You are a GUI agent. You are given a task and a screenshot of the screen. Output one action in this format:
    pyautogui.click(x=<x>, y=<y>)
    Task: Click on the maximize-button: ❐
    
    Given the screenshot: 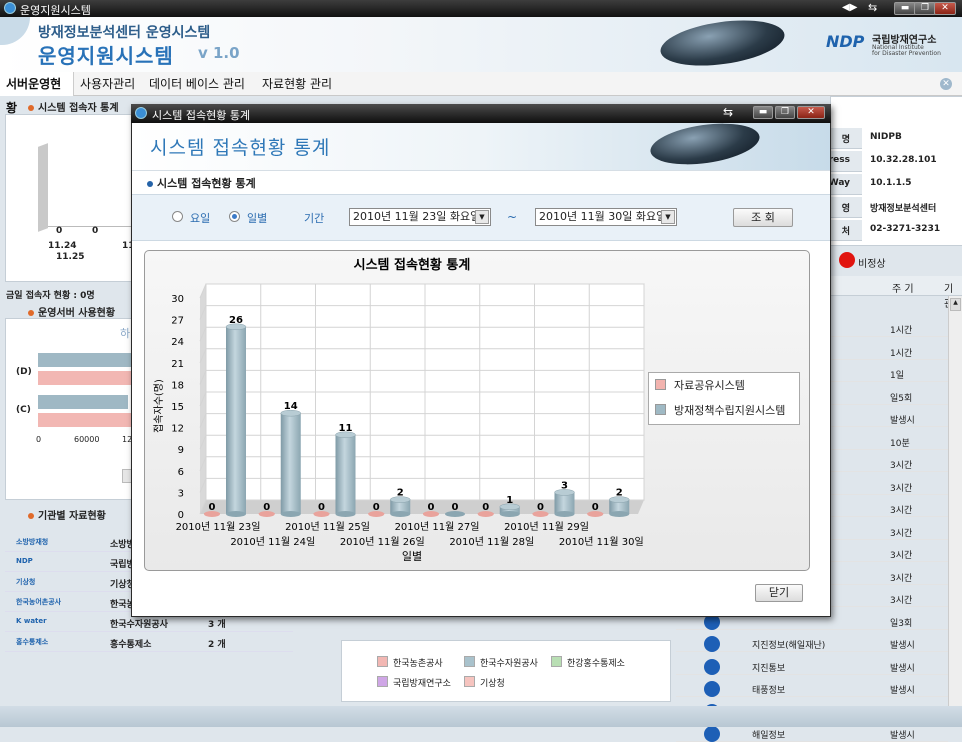 What is the action you would take?
    pyautogui.click(x=925, y=8)
    